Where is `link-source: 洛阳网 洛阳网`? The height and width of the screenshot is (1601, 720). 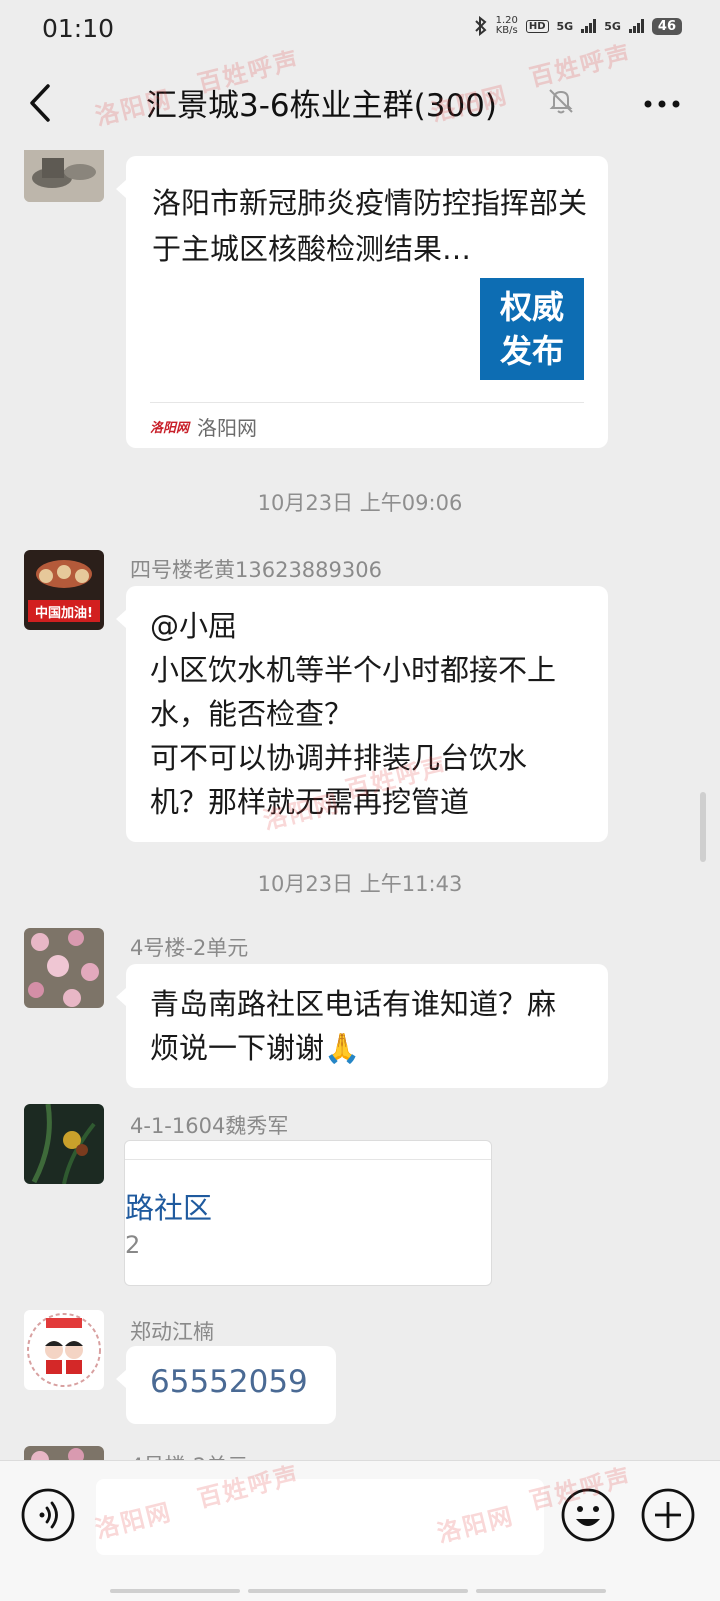 link-source: 洛阳网 洛阳网 is located at coordinates (203, 426).